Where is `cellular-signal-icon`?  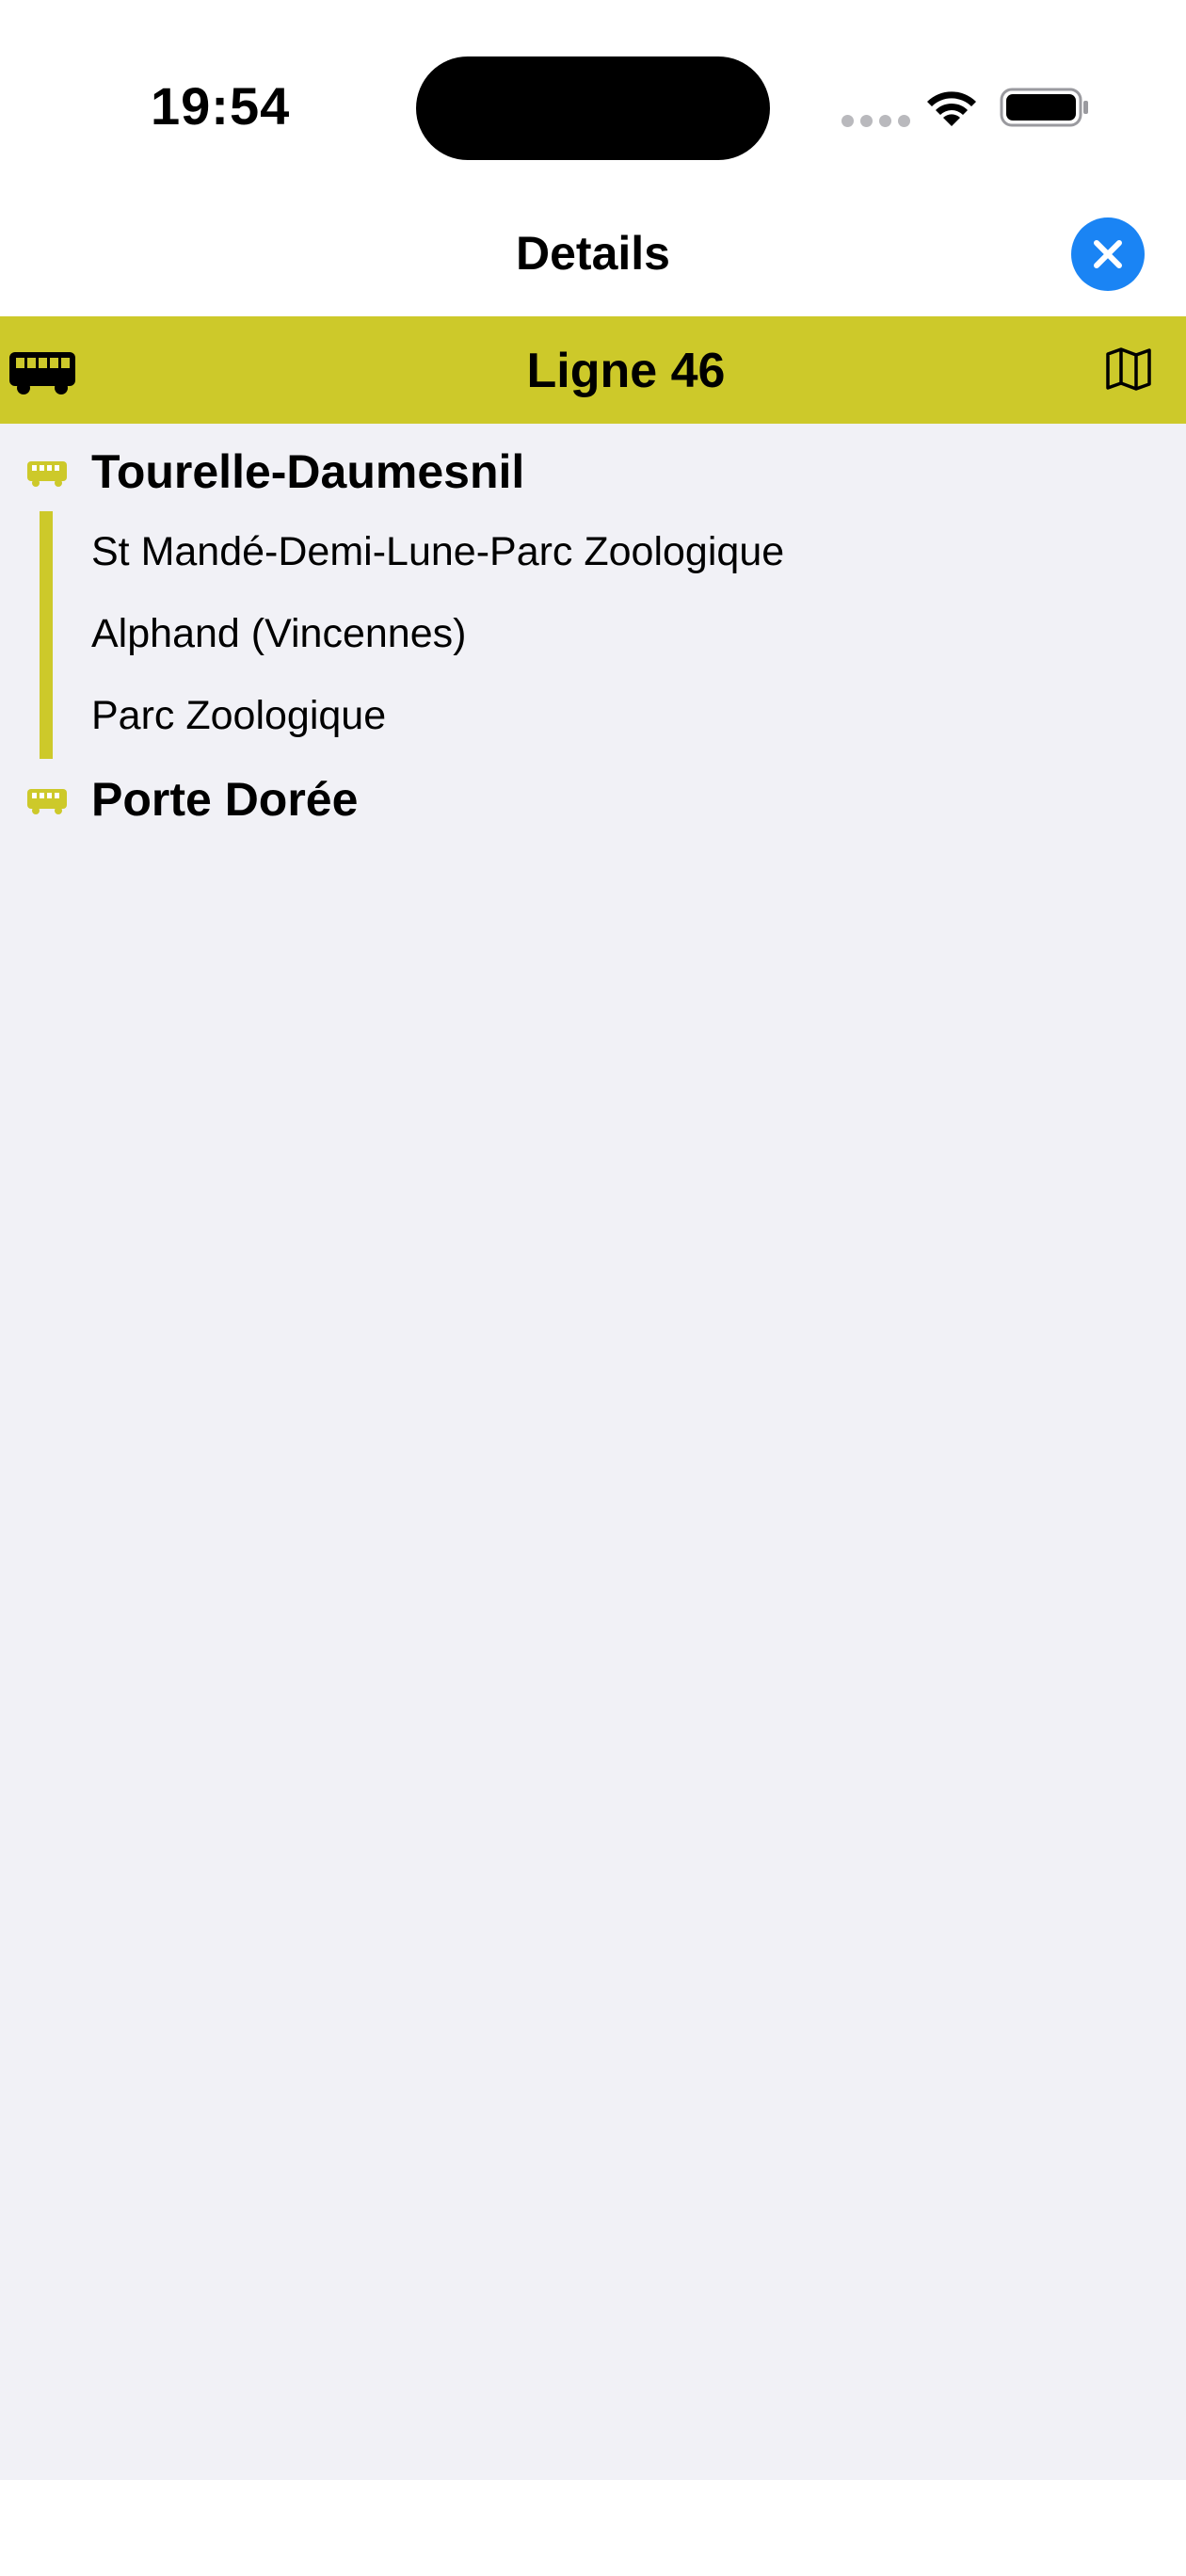 cellular-signal-icon is located at coordinates (875, 121).